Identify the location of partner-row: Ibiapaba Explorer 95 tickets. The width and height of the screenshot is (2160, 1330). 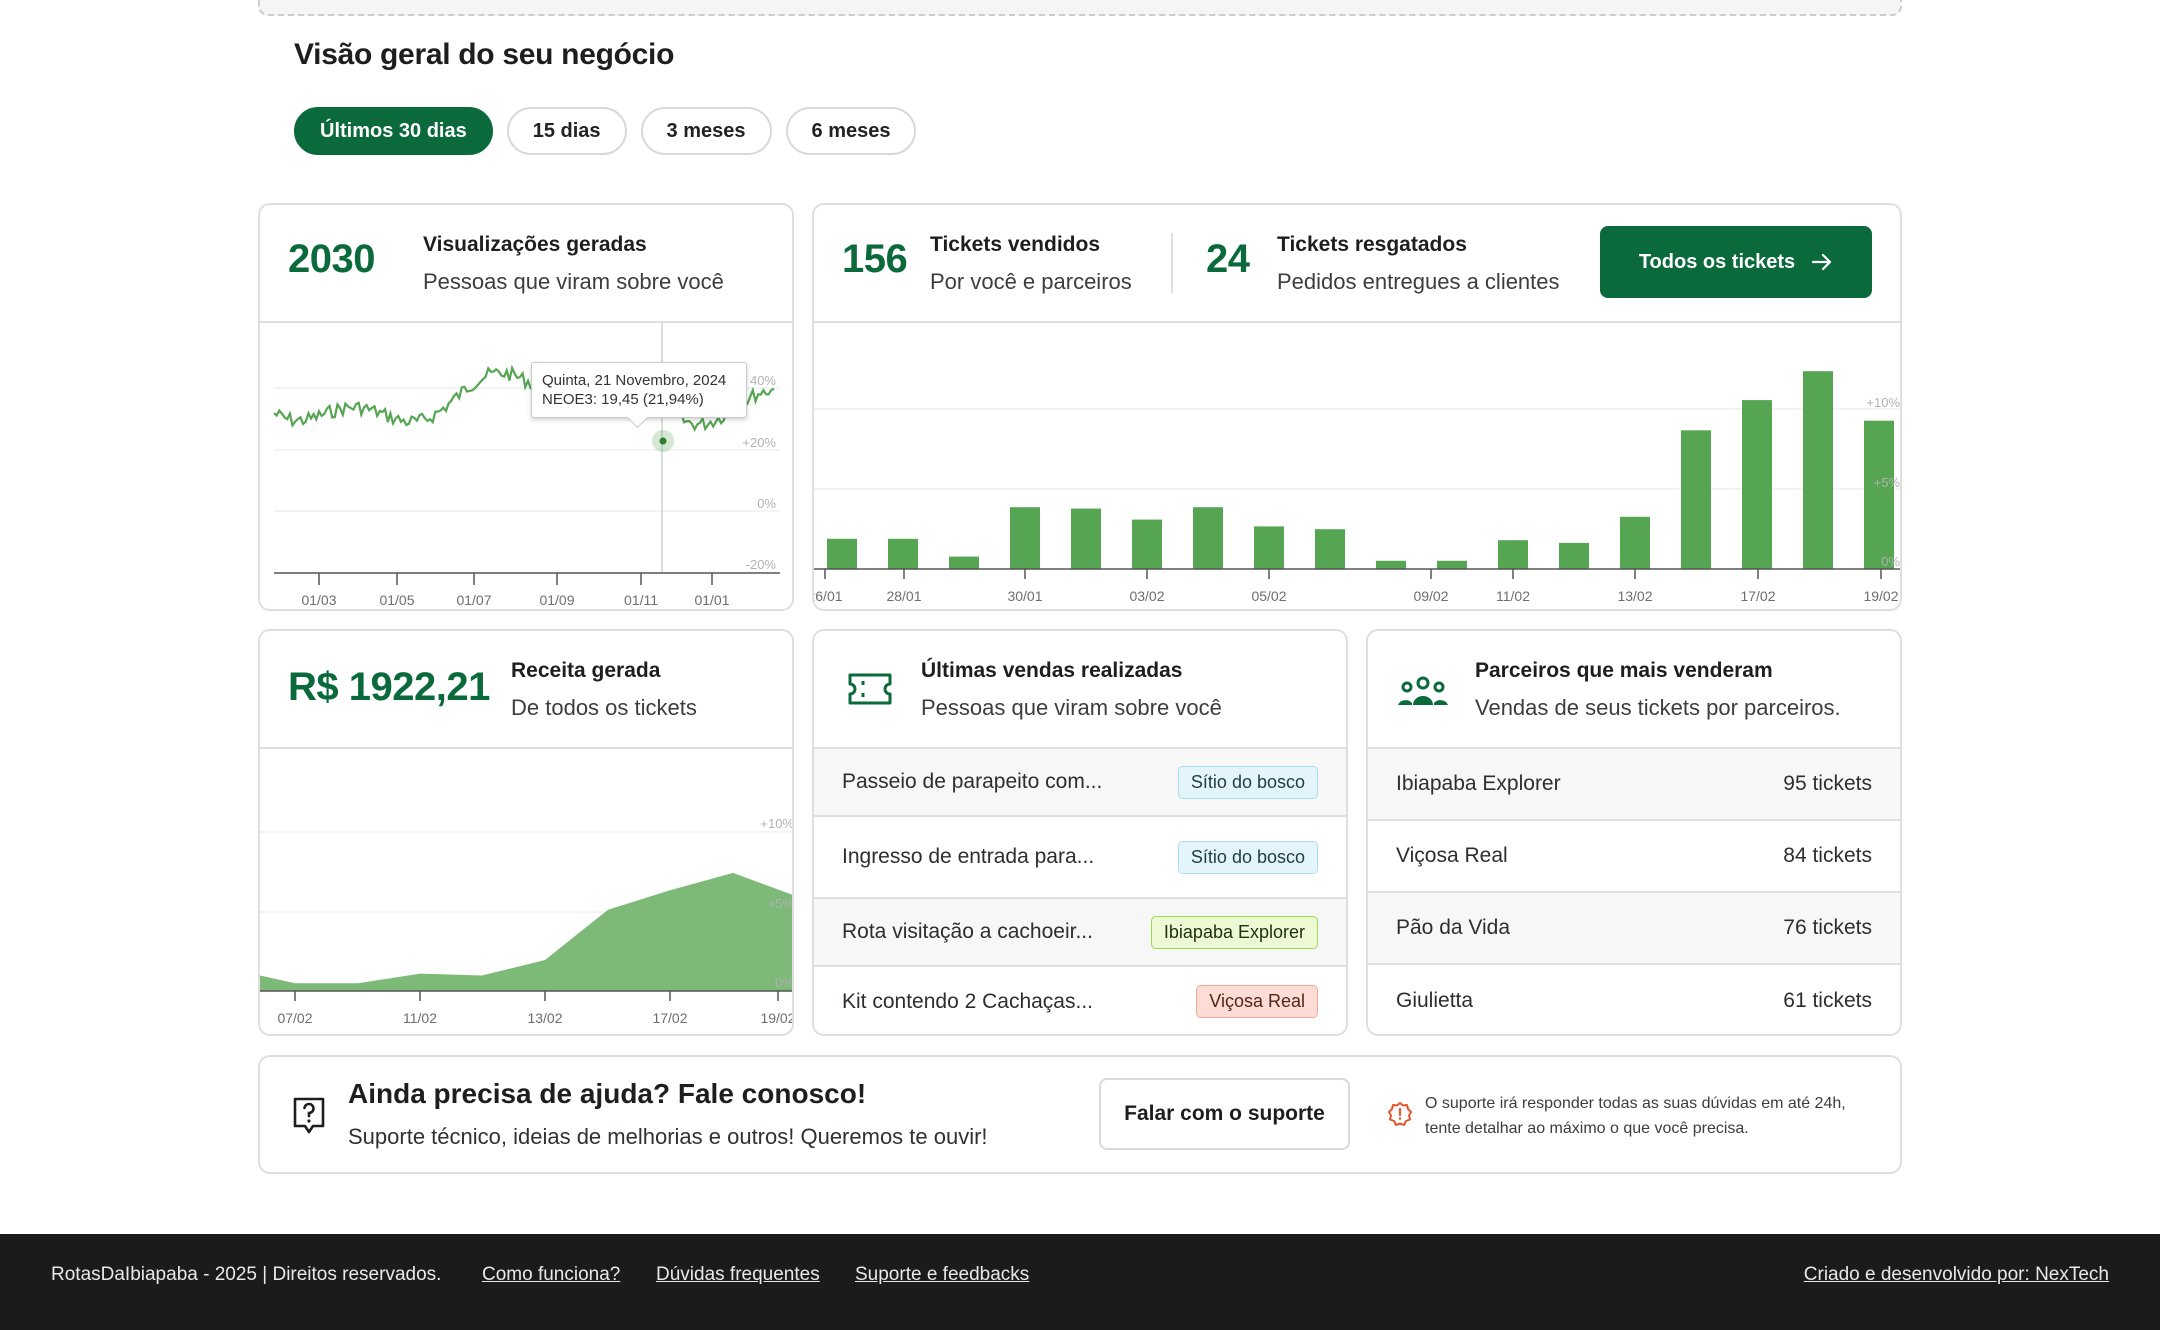
(1634, 785).